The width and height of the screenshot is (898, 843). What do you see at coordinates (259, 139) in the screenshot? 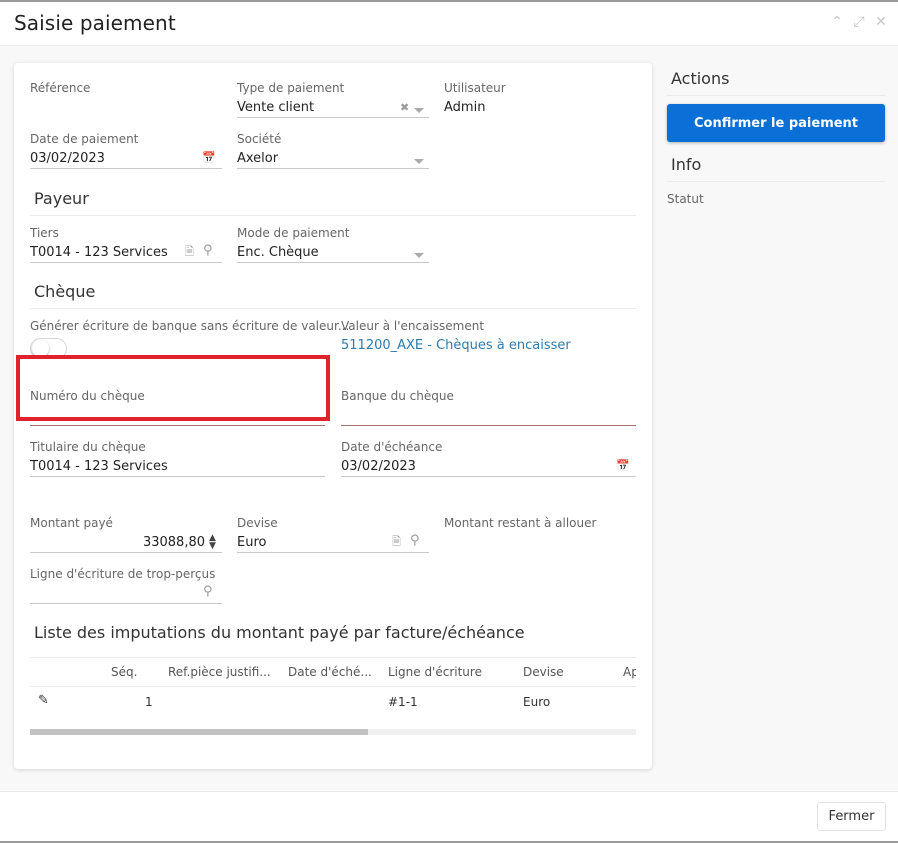
I see `company-label: Société` at bounding box center [259, 139].